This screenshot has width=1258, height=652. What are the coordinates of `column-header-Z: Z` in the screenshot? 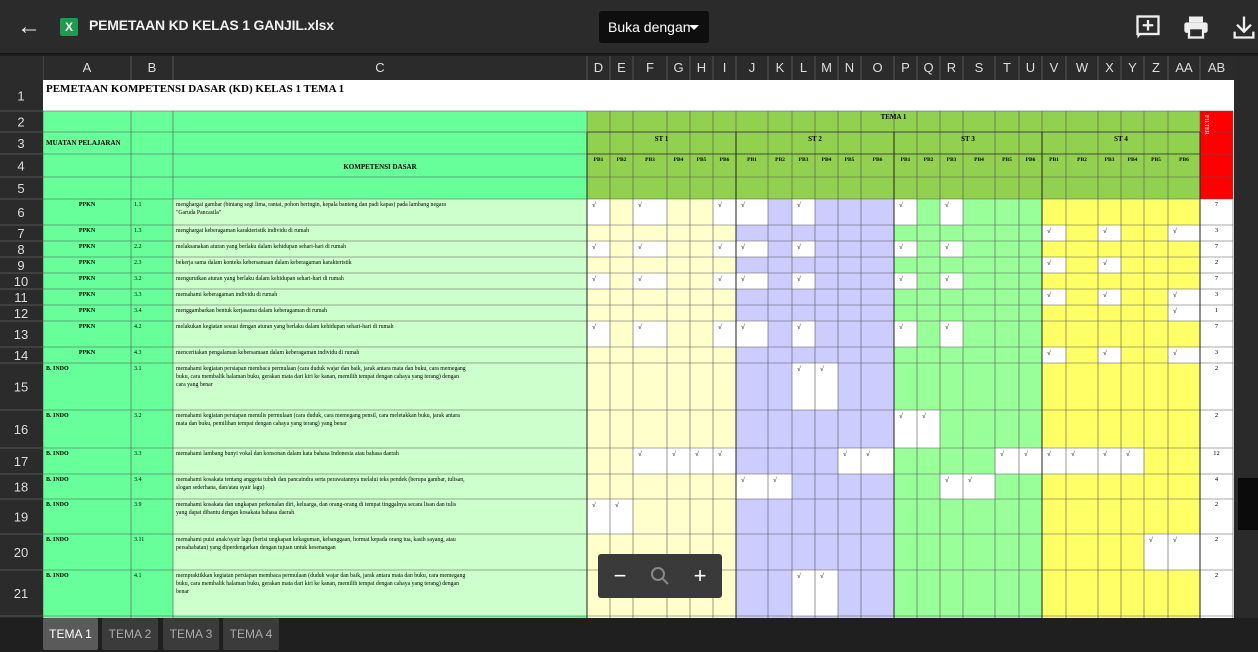 It's located at (1156, 67).